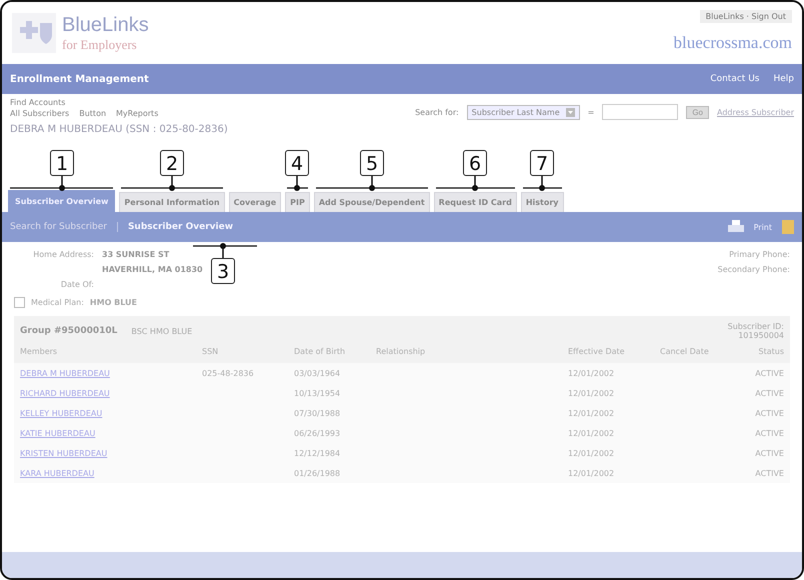  I want to click on section-title: Enrollment Management, so click(79, 79).